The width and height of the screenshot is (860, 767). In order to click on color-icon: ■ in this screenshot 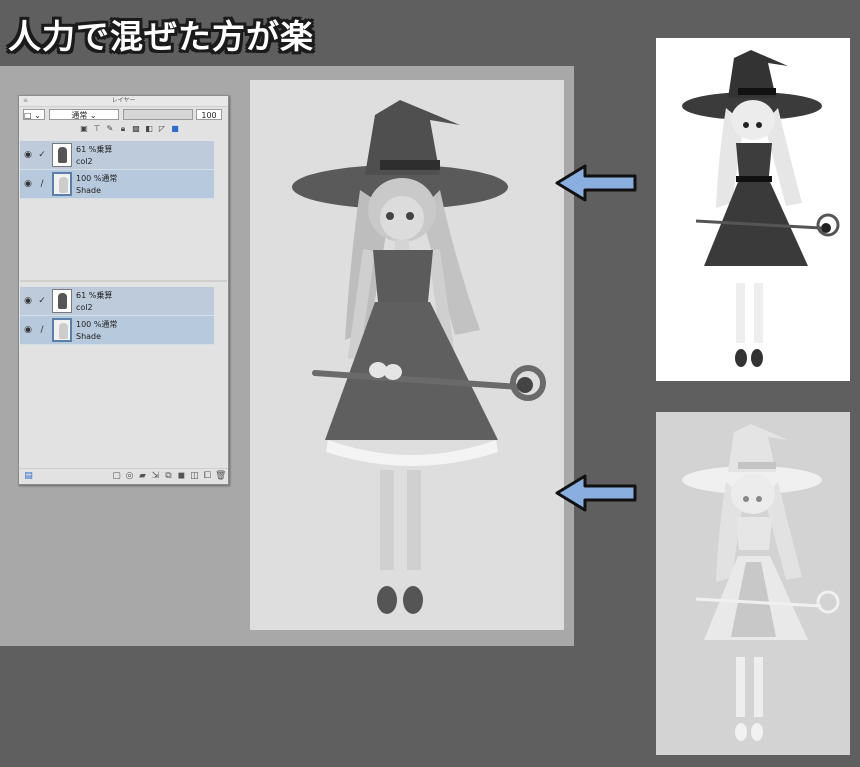, I will do `click(175, 129)`.